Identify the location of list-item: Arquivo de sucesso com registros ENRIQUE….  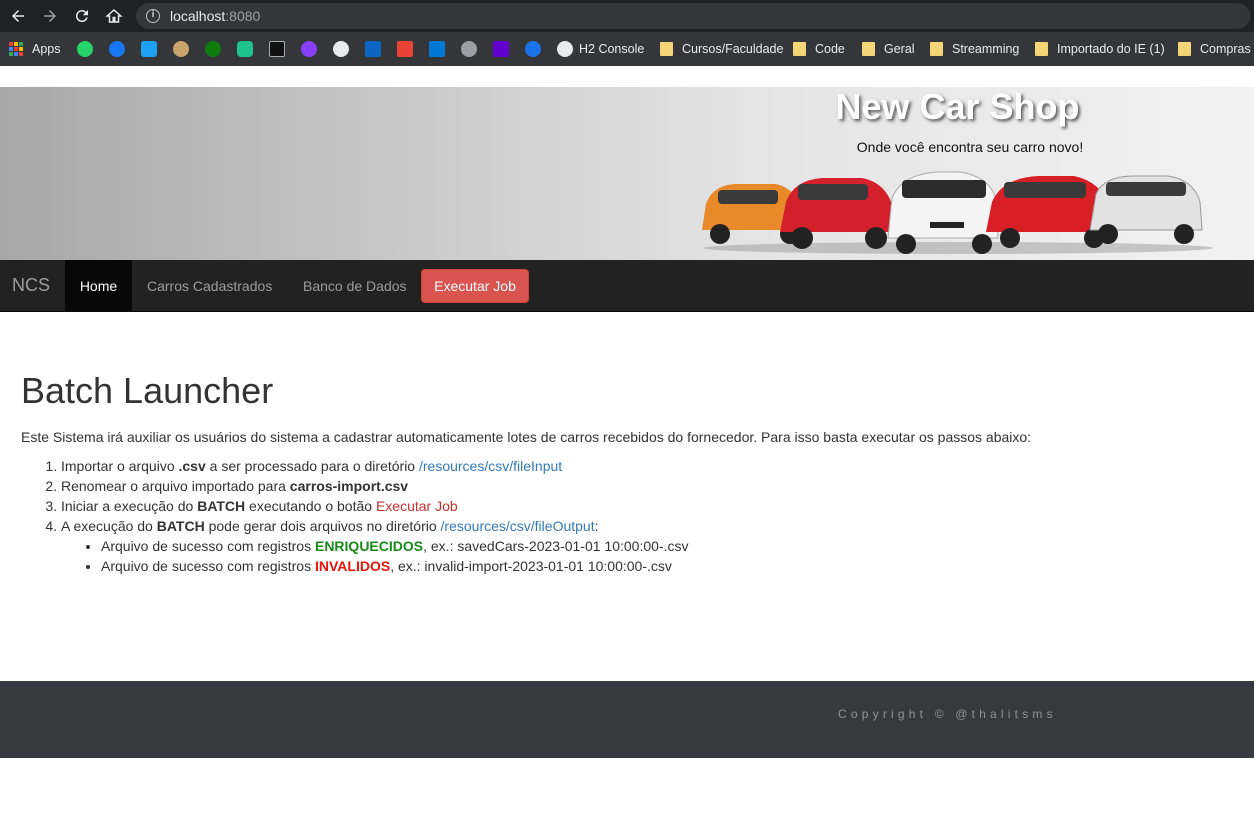
(661, 546).